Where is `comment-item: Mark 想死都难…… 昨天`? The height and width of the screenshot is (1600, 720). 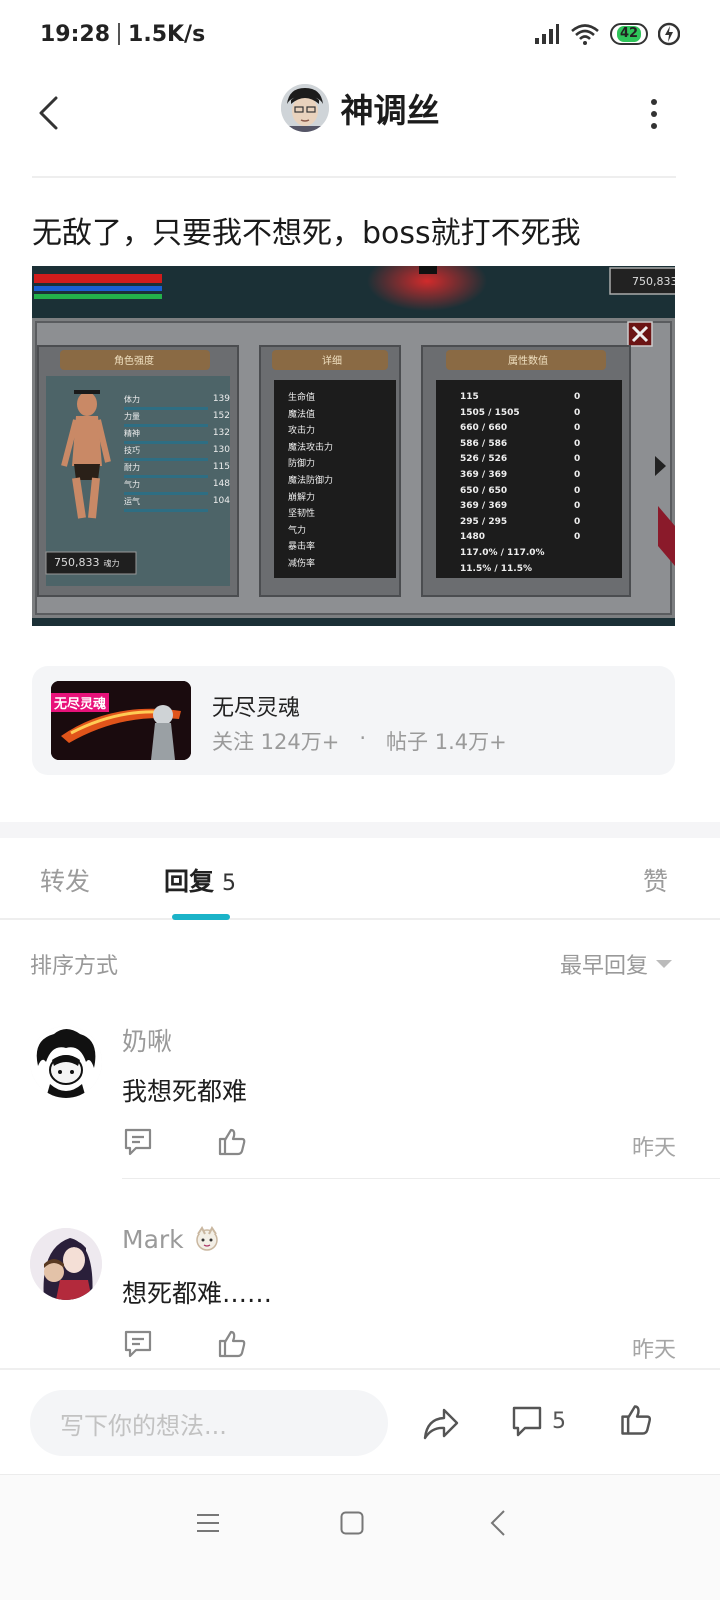 comment-item: Mark 想死都难…… 昨天 is located at coordinates (360, 1290).